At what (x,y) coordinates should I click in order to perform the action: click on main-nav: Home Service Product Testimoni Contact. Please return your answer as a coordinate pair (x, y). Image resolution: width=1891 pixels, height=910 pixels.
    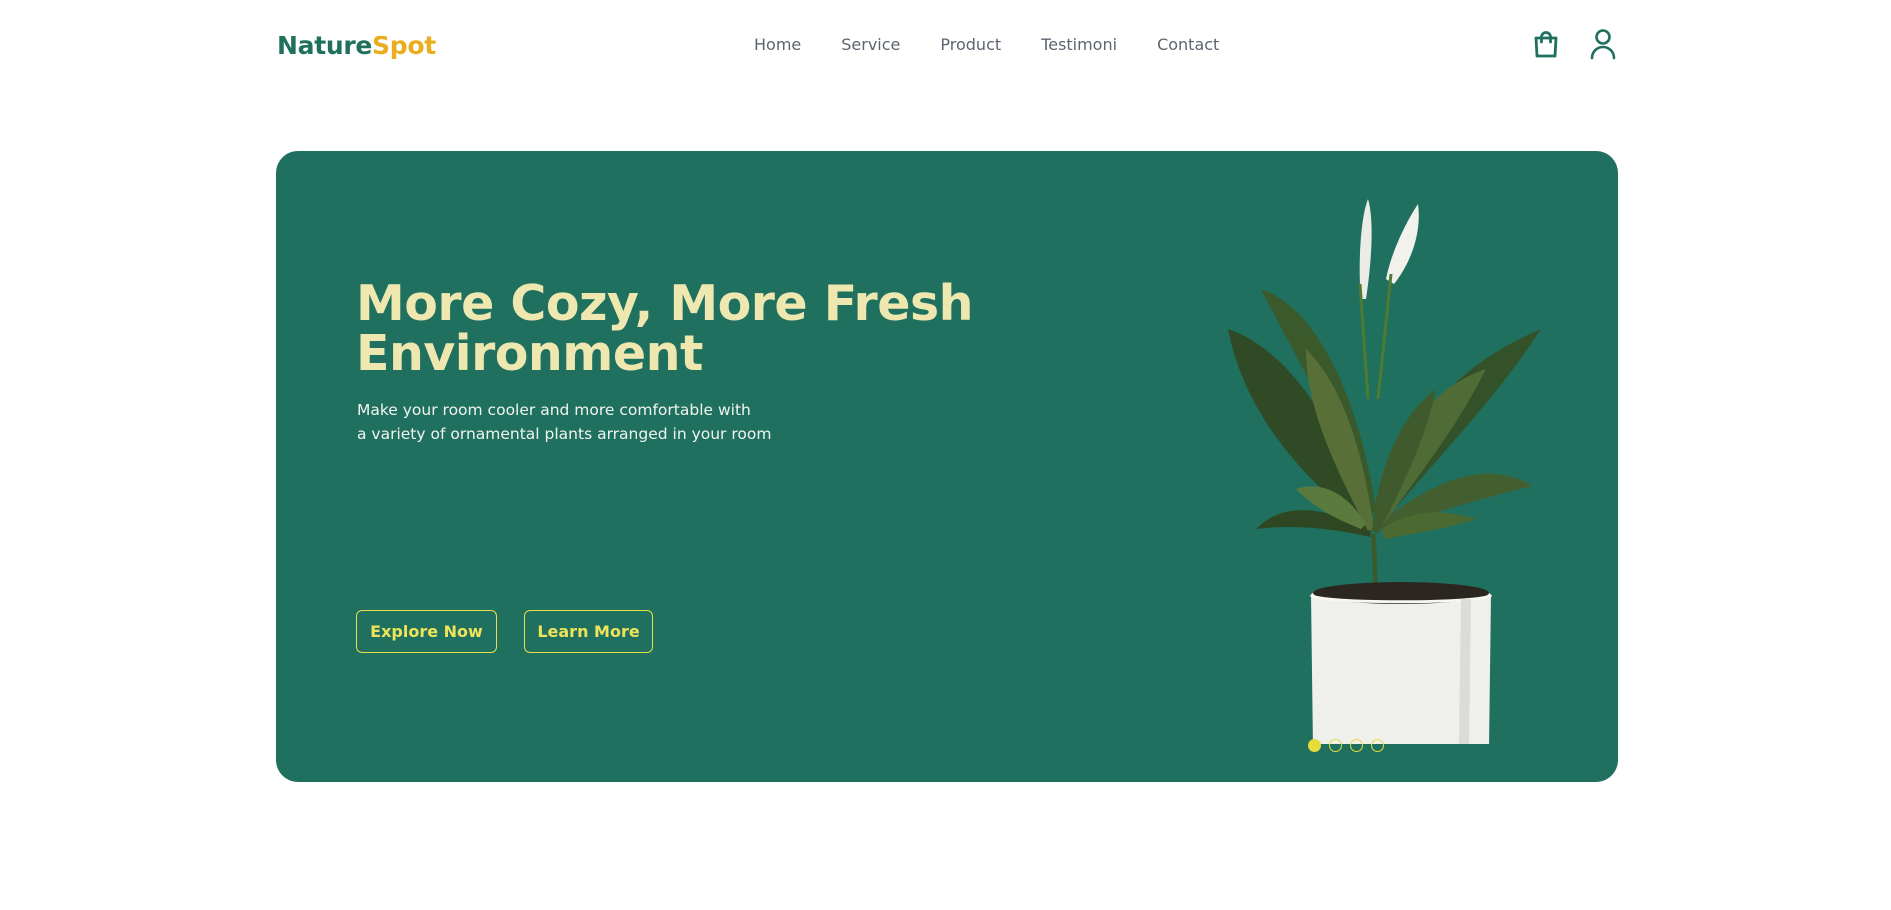
    Looking at the image, I should click on (986, 45).